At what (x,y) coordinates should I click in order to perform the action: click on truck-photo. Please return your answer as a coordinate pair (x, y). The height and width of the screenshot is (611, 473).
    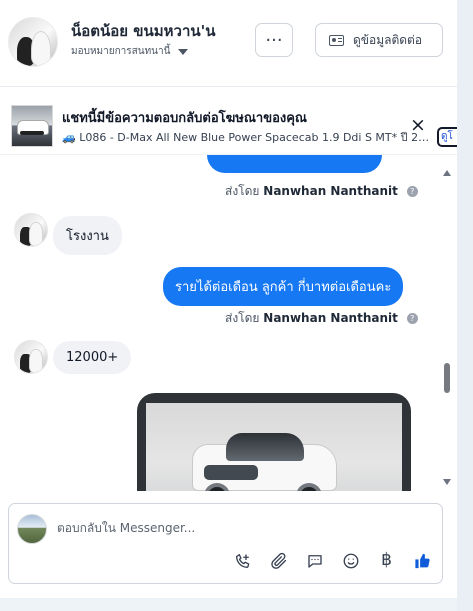
    Looking at the image, I should click on (274, 447).